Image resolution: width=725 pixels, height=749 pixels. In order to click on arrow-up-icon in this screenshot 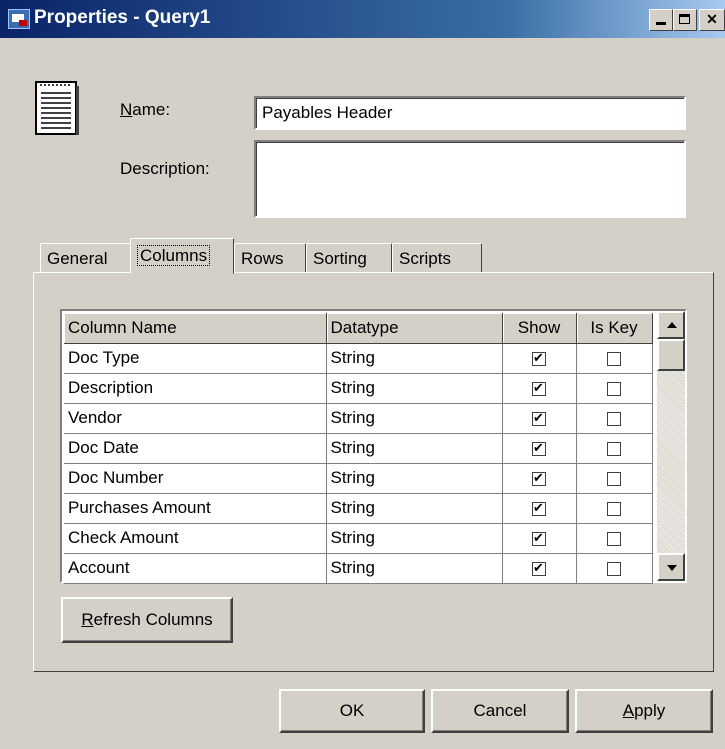, I will do `click(672, 325)`.